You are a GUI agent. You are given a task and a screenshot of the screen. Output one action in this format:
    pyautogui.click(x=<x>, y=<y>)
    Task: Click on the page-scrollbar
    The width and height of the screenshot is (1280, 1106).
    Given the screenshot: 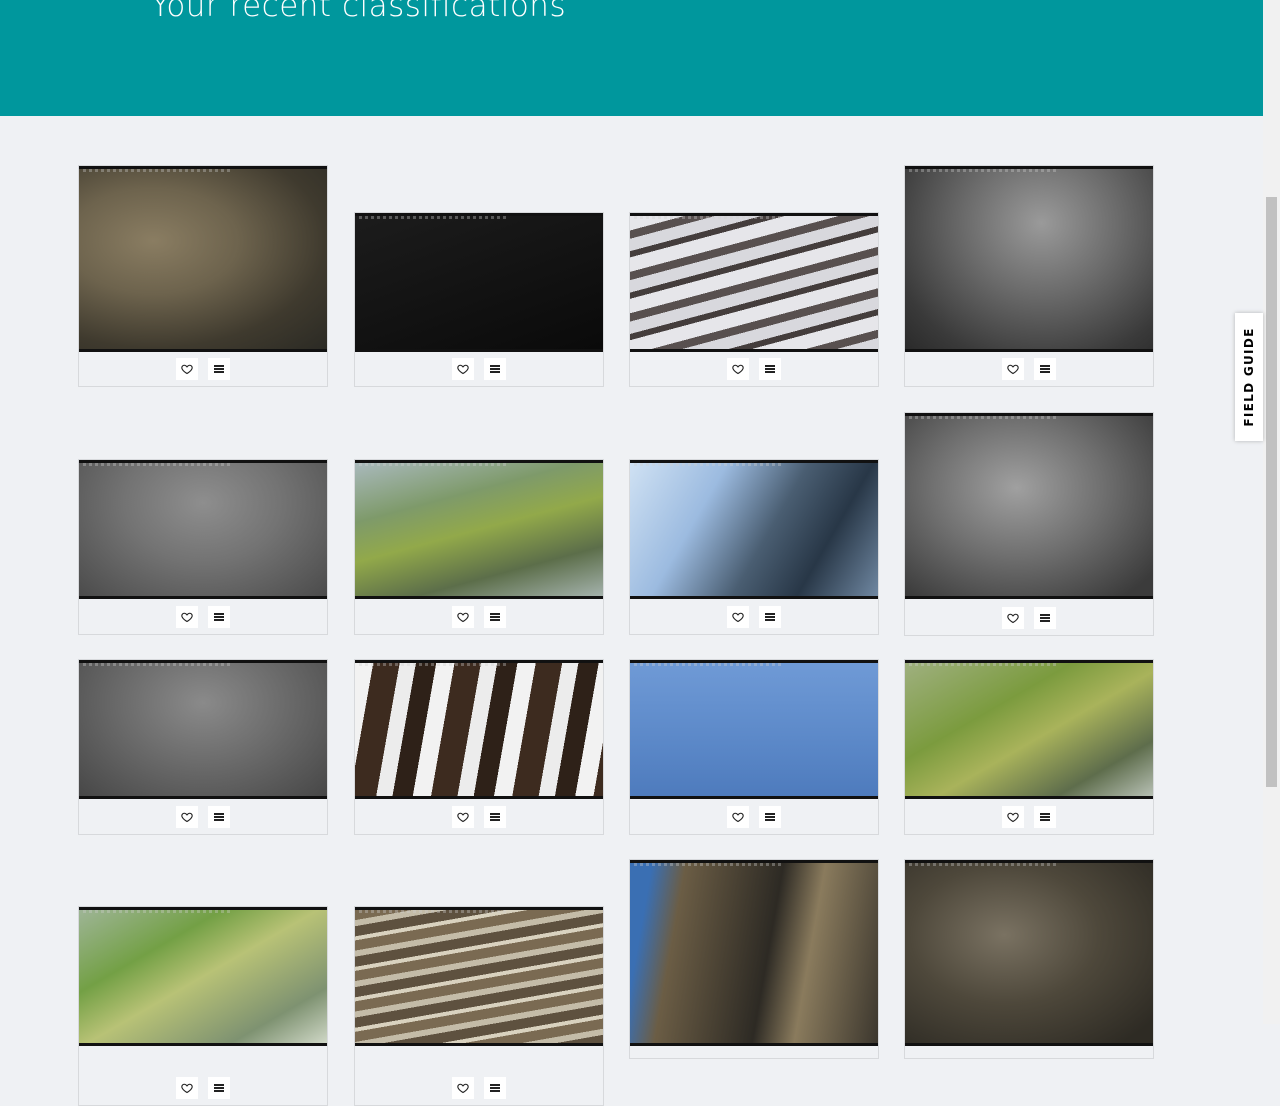 What is the action you would take?
    pyautogui.click(x=1271, y=512)
    